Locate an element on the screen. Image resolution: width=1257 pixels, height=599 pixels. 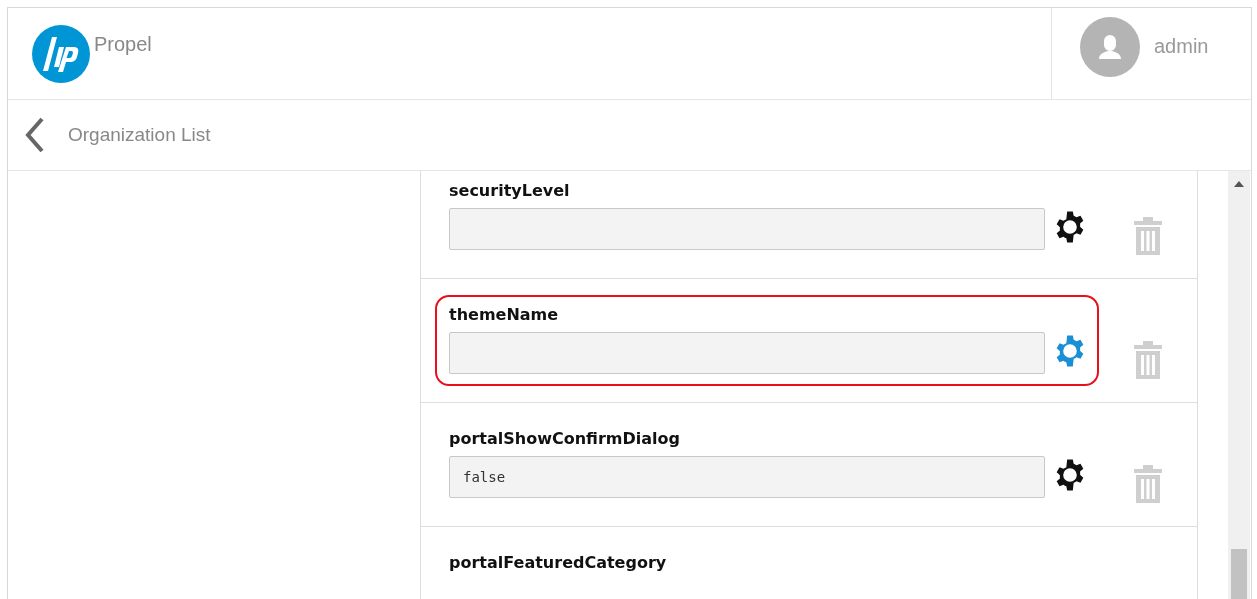
scrollbar-track is located at coordinates (1239, 385).